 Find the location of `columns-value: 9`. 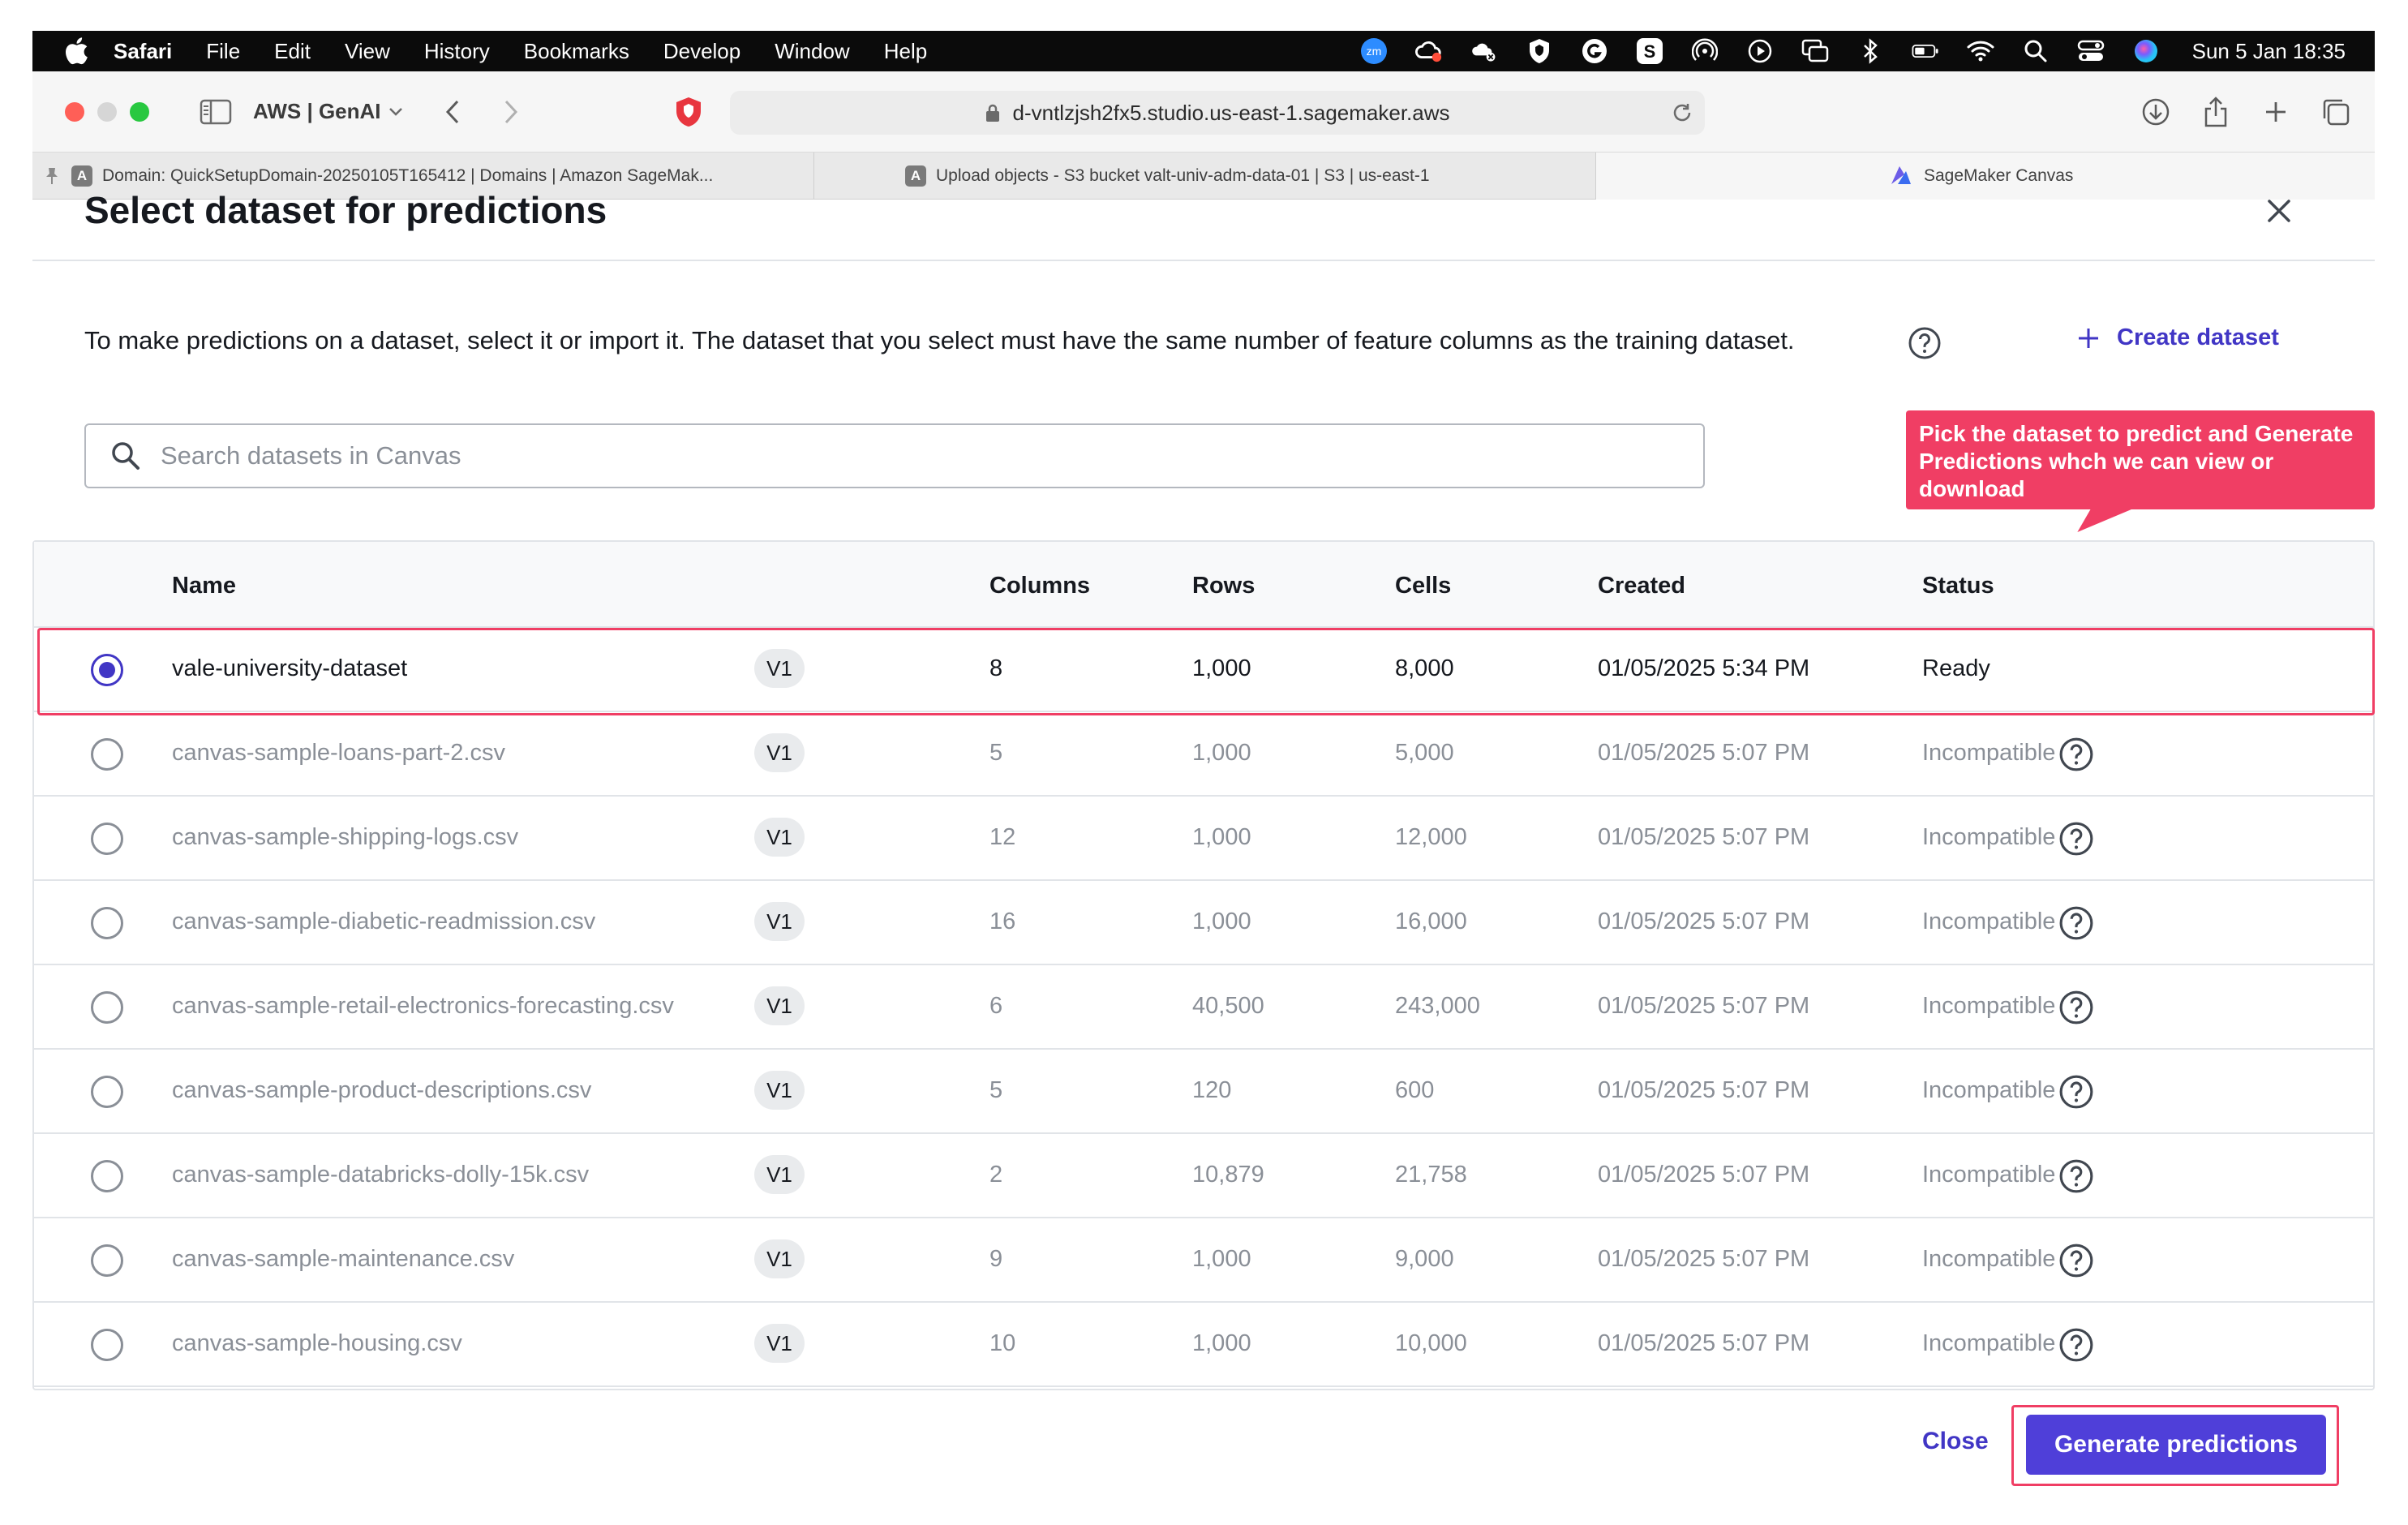

columns-value: 9 is located at coordinates (996, 1259).